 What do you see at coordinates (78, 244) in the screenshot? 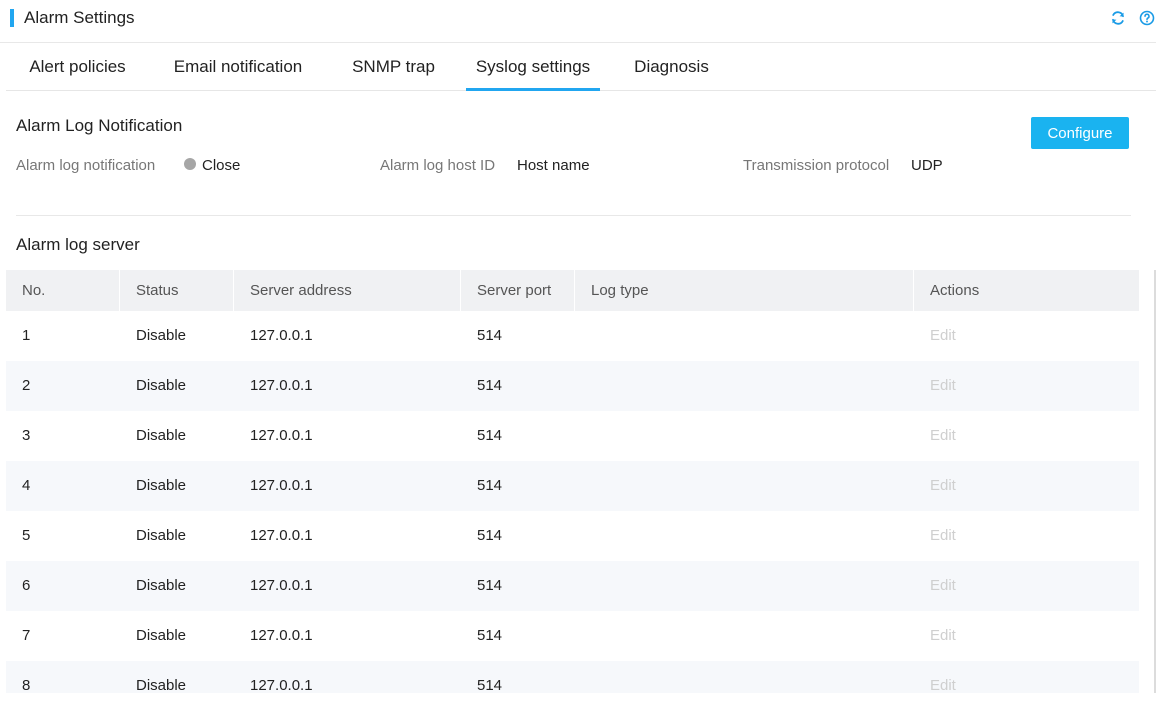
I see `server-section-title: Alarm log server` at bounding box center [78, 244].